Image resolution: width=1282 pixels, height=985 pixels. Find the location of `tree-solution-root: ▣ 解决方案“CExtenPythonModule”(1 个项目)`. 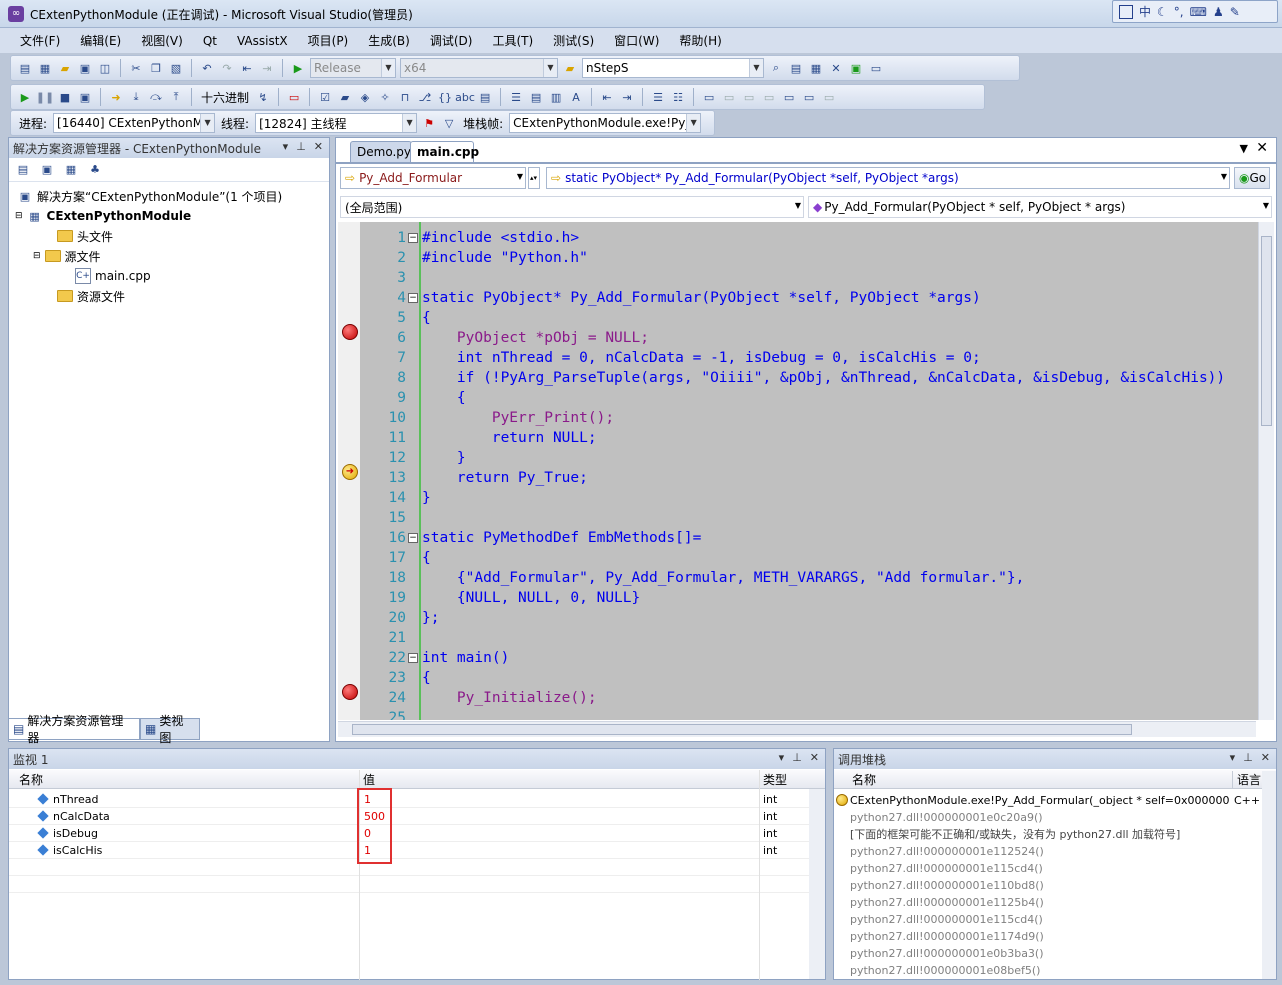

tree-solution-root: ▣ 解决方案“CExtenPythonModule”(1 个项目) is located at coordinates (149, 196).